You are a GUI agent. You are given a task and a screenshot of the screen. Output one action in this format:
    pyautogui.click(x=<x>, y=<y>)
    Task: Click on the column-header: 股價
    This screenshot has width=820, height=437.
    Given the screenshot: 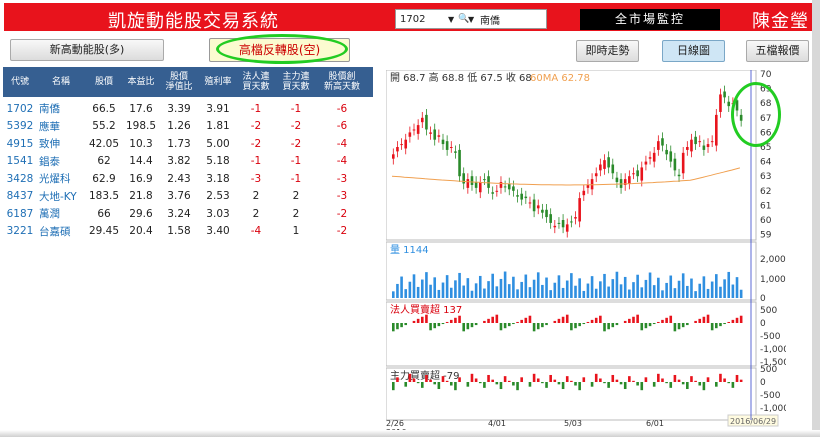 What is the action you would take?
    pyautogui.click(x=104, y=82)
    